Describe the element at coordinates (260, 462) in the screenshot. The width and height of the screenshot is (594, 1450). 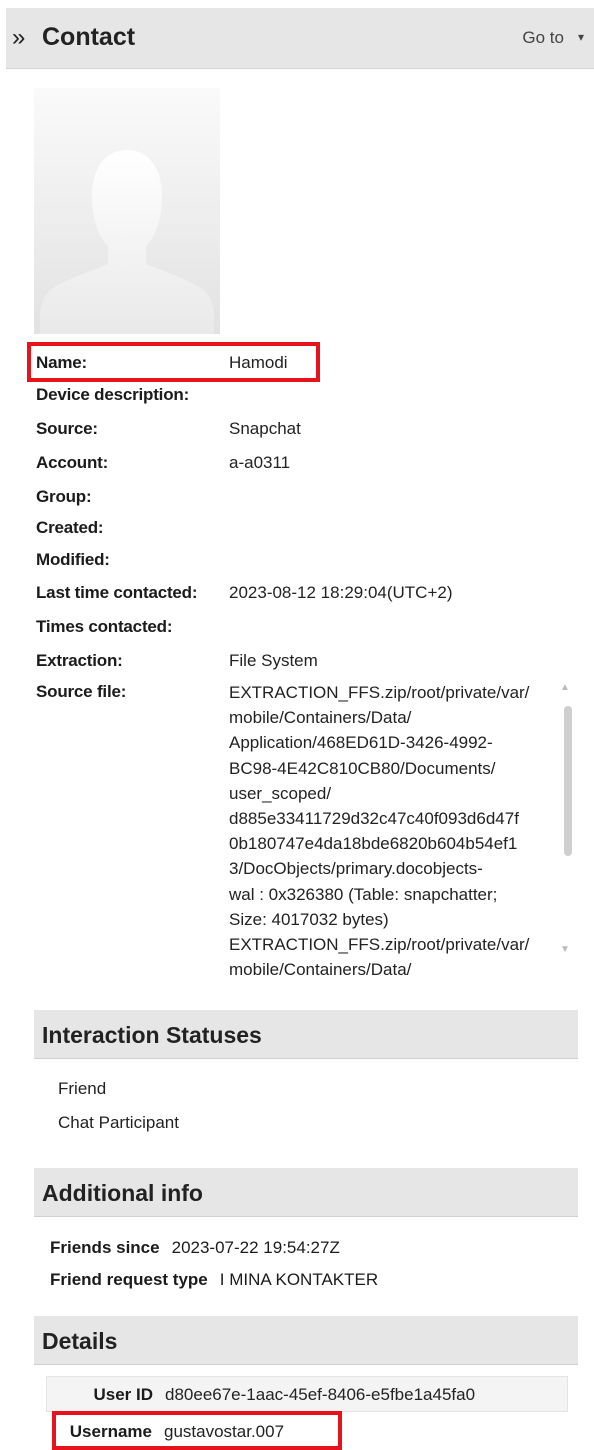
I see `account-value: a-a0311` at that location.